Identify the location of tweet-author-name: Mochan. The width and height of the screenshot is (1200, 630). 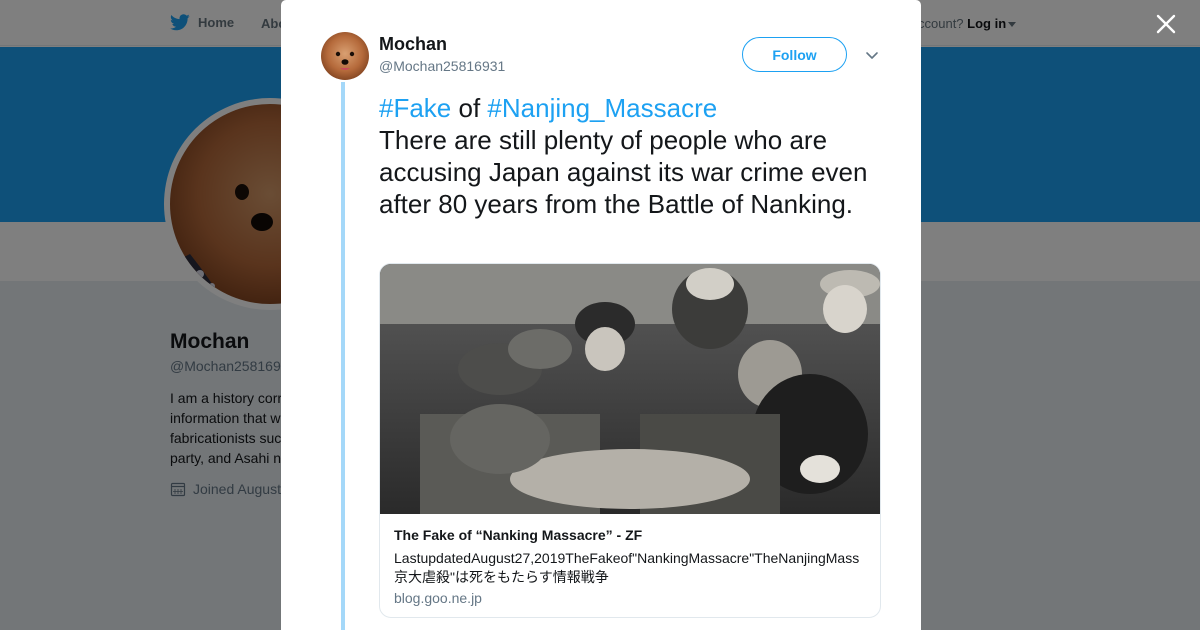
(413, 44).